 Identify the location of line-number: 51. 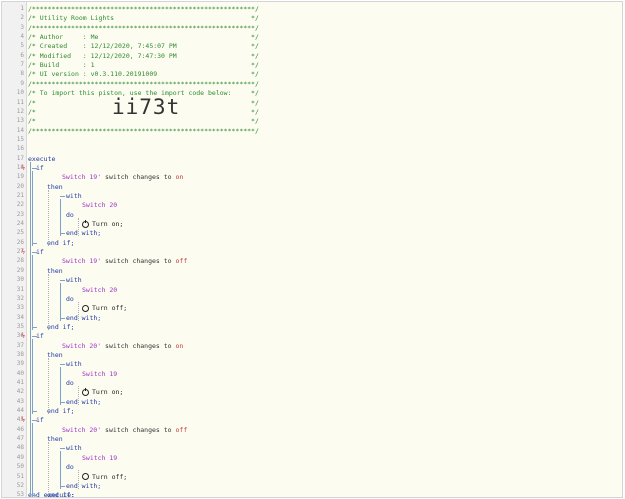
(20, 476).